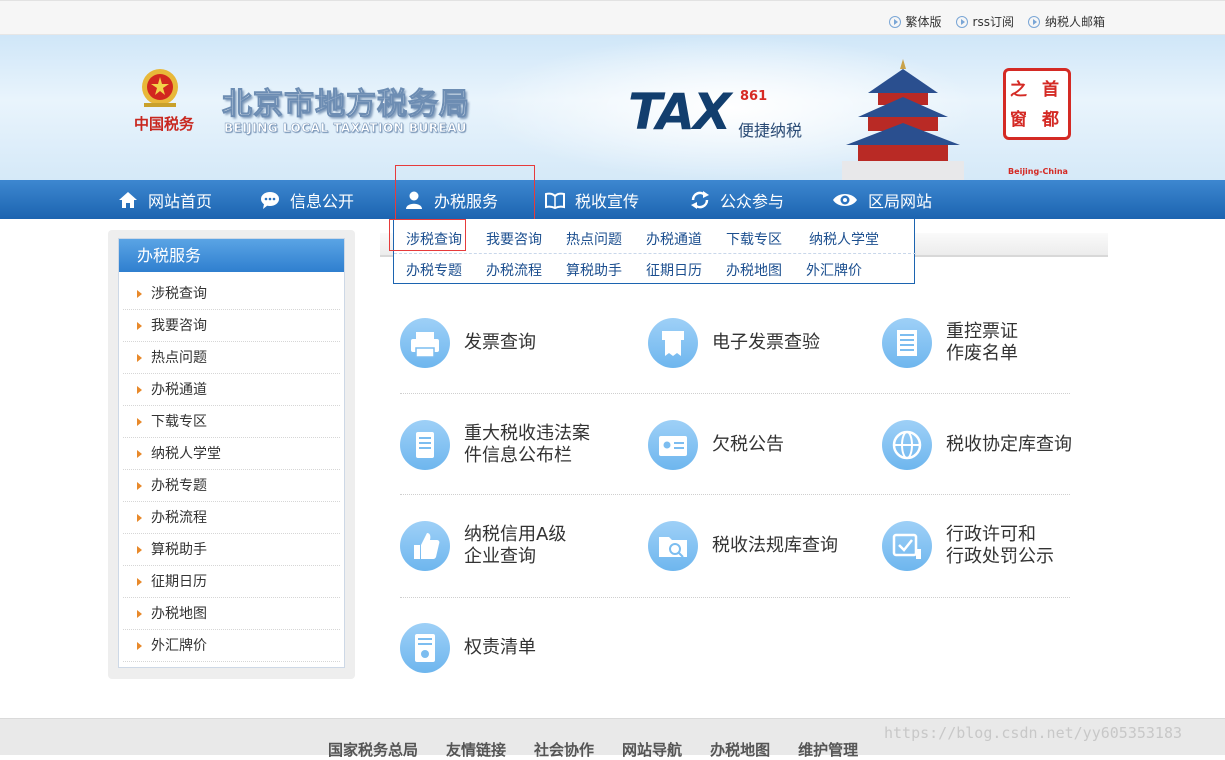 Image resolution: width=1225 pixels, height=760 pixels. What do you see at coordinates (373, 749) in the screenshot?
I see `footer-link: 国家税务总局` at bounding box center [373, 749].